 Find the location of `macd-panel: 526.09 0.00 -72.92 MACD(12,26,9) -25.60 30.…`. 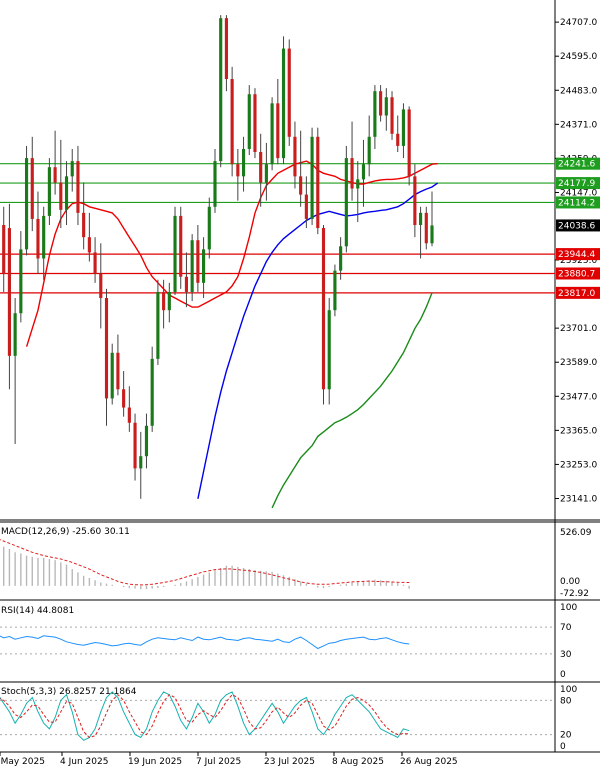

macd-panel: 526.09 0.00 -72.92 MACD(12,26,9) -25.60 30.… is located at coordinates (300, 564).